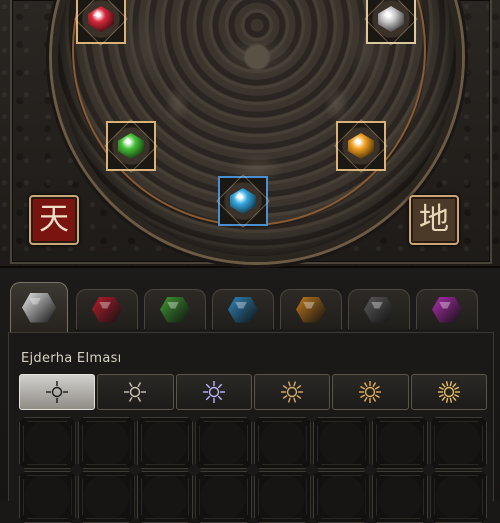 The width and height of the screenshot is (500, 523). I want to click on heaven-rune-glyph: 天, so click(54, 219).